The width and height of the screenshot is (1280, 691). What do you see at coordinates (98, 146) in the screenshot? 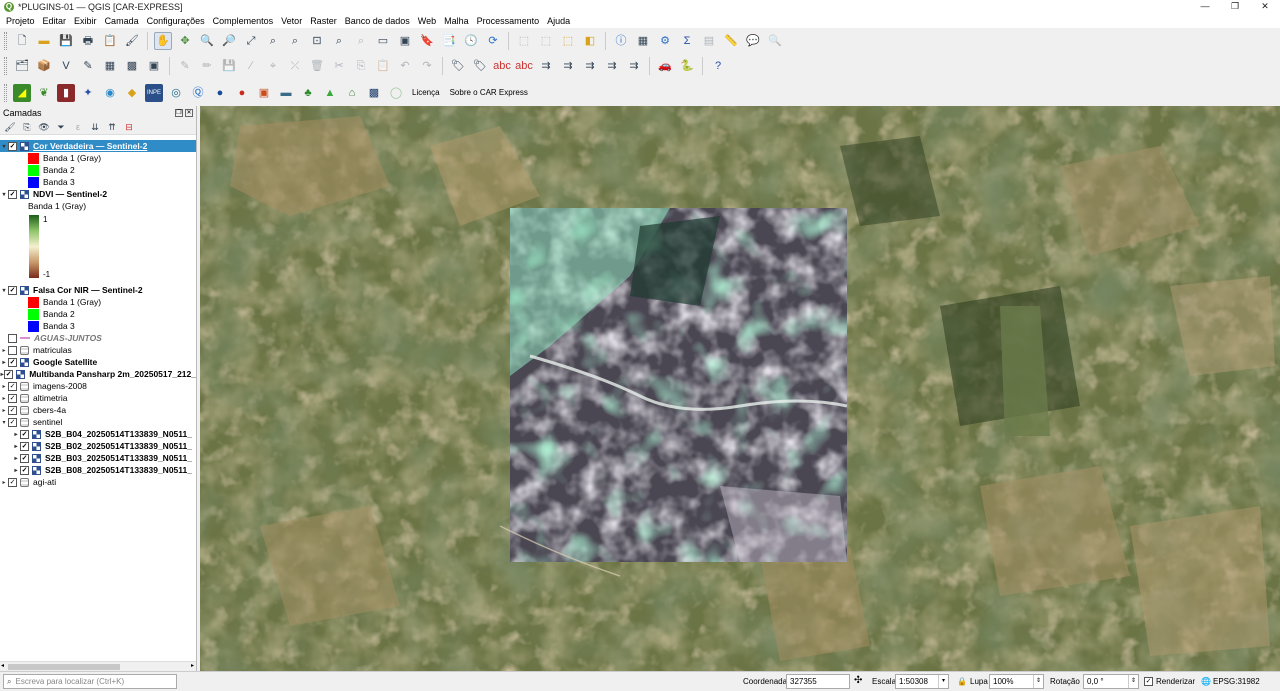
I see `layer-cor-verdadeira: ▾ ✓ Cor Verdadeira — Sentinel-2` at bounding box center [98, 146].